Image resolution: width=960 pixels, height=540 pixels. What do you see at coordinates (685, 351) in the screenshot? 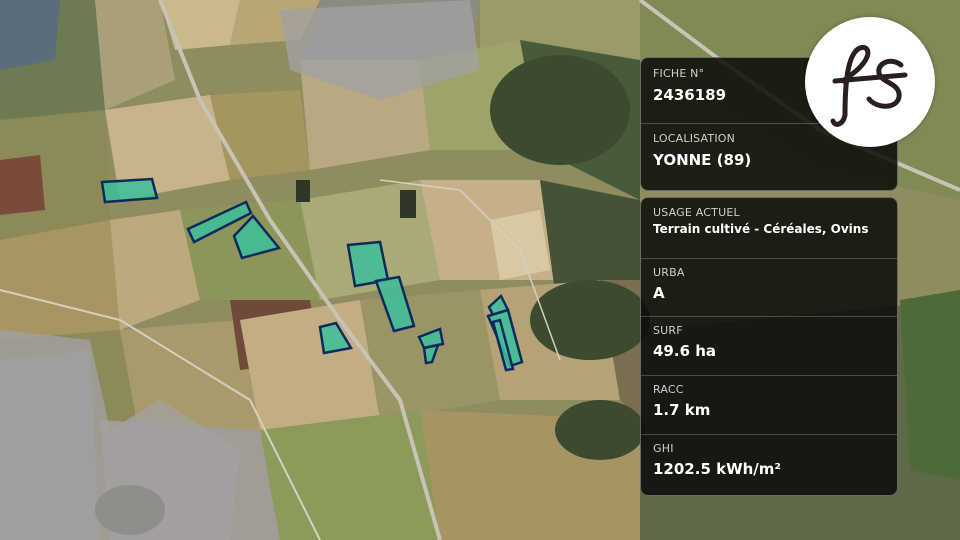
I see `surf-value: 49.6 ha` at bounding box center [685, 351].